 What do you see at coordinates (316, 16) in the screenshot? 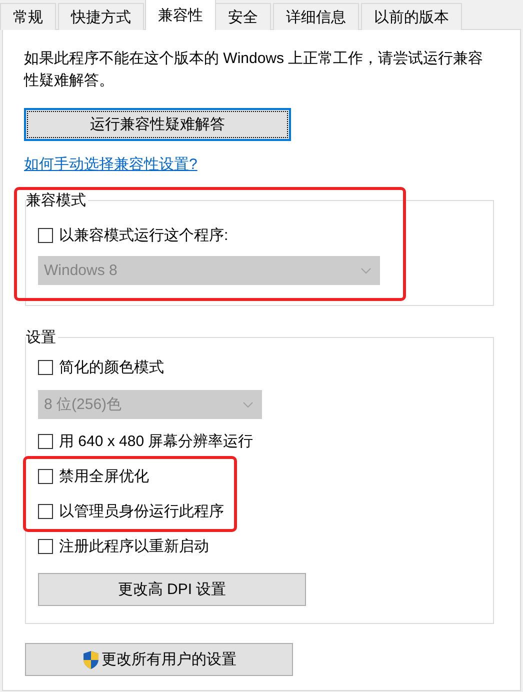
I see `tab: 详细信息` at bounding box center [316, 16].